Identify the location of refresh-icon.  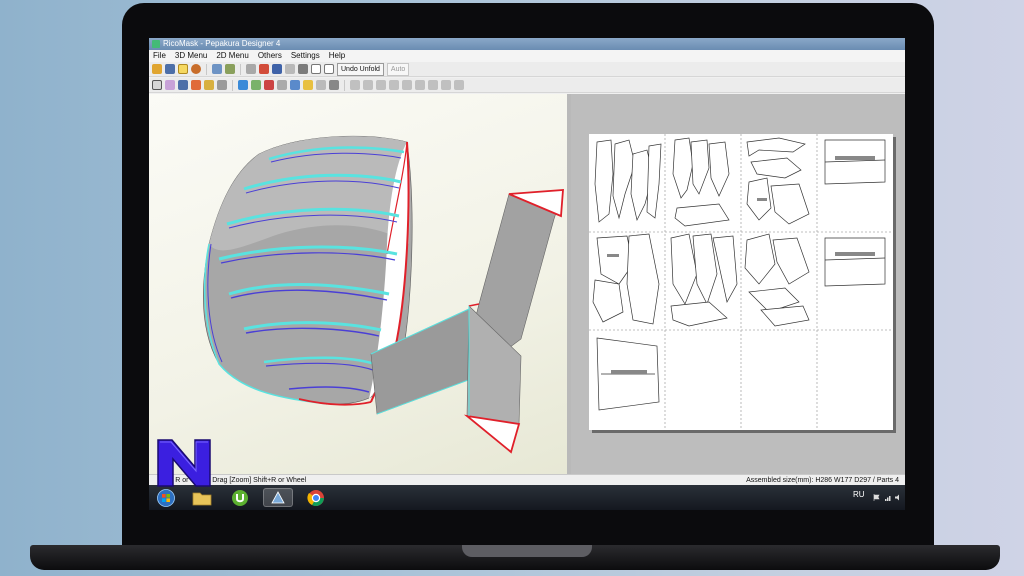
(446, 85).